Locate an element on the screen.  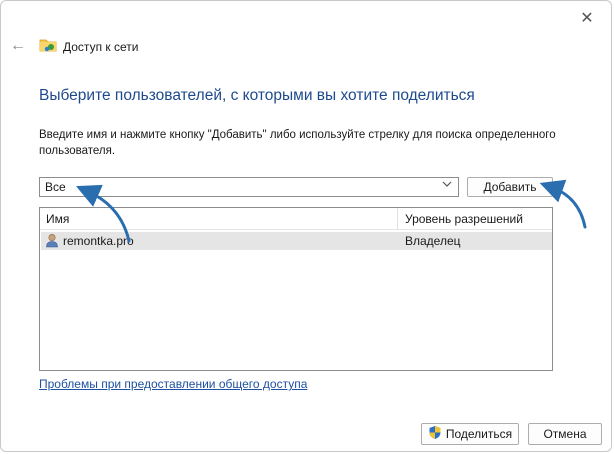
back-arrow-icon: ← is located at coordinates (18, 45).